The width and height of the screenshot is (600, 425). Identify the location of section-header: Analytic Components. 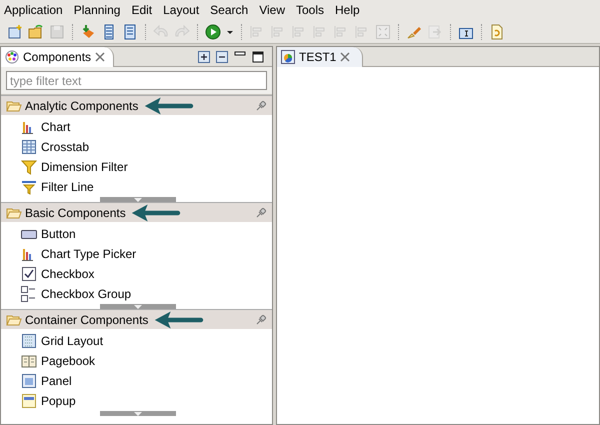
(136, 105).